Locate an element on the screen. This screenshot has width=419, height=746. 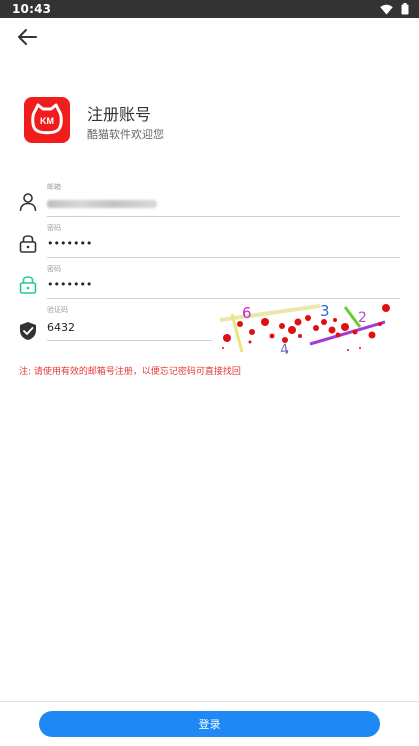
captcha-char-1: 6 is located at coordinates (247, 313).